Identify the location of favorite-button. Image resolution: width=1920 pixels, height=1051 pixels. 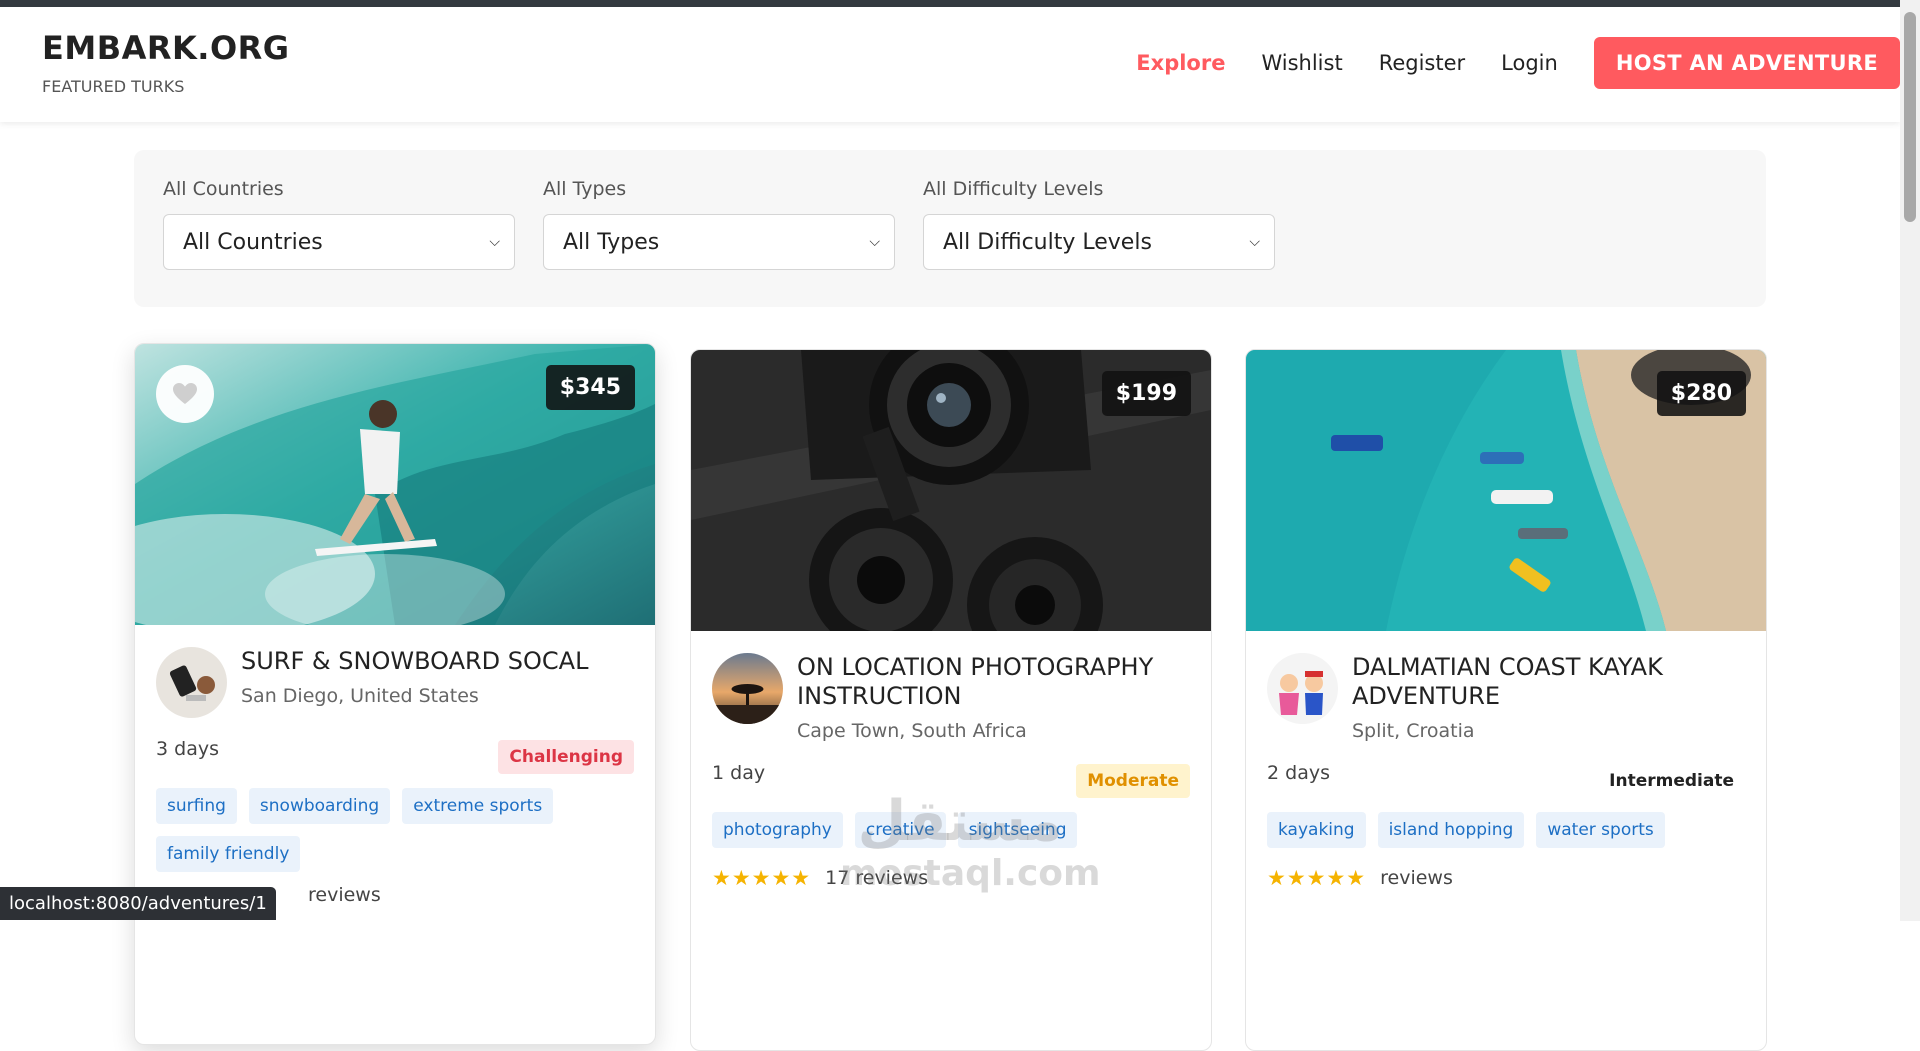
(185, 394).